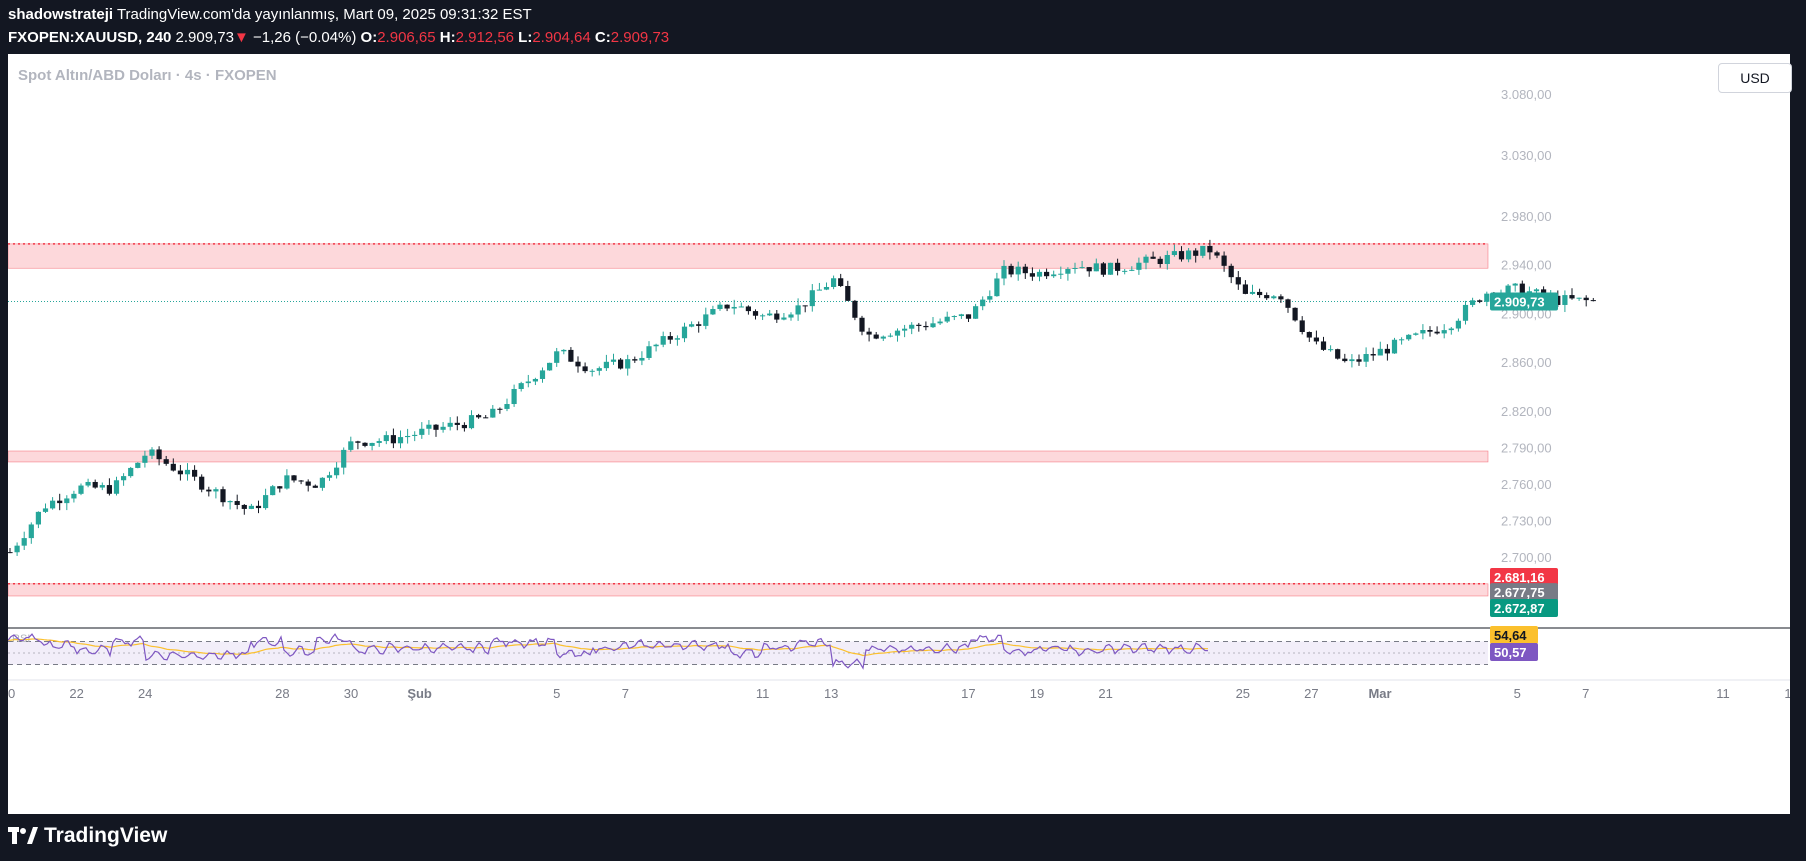 The height and width of the screenshot is (861, 1806). I want to click on x-tick-label: 17, so click(968, 693).